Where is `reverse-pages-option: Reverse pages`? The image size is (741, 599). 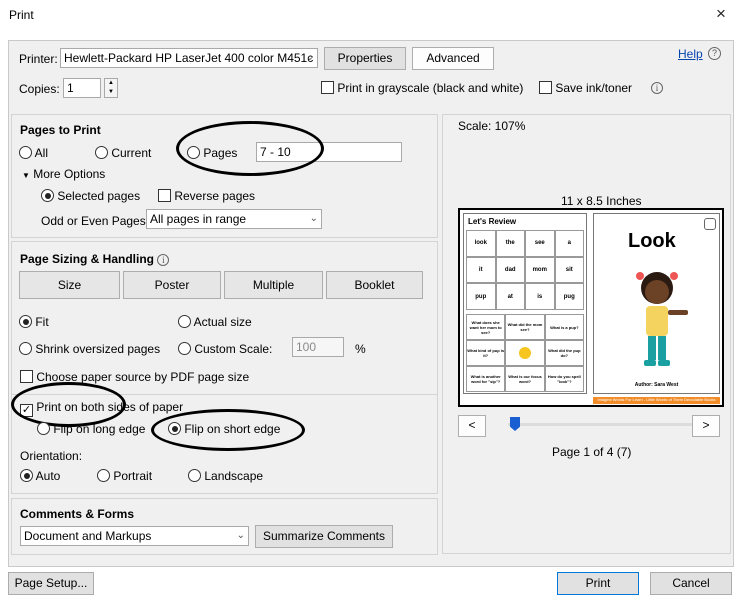
reverse-pages-option: Reverse pages is located at coordinates (206, 196).